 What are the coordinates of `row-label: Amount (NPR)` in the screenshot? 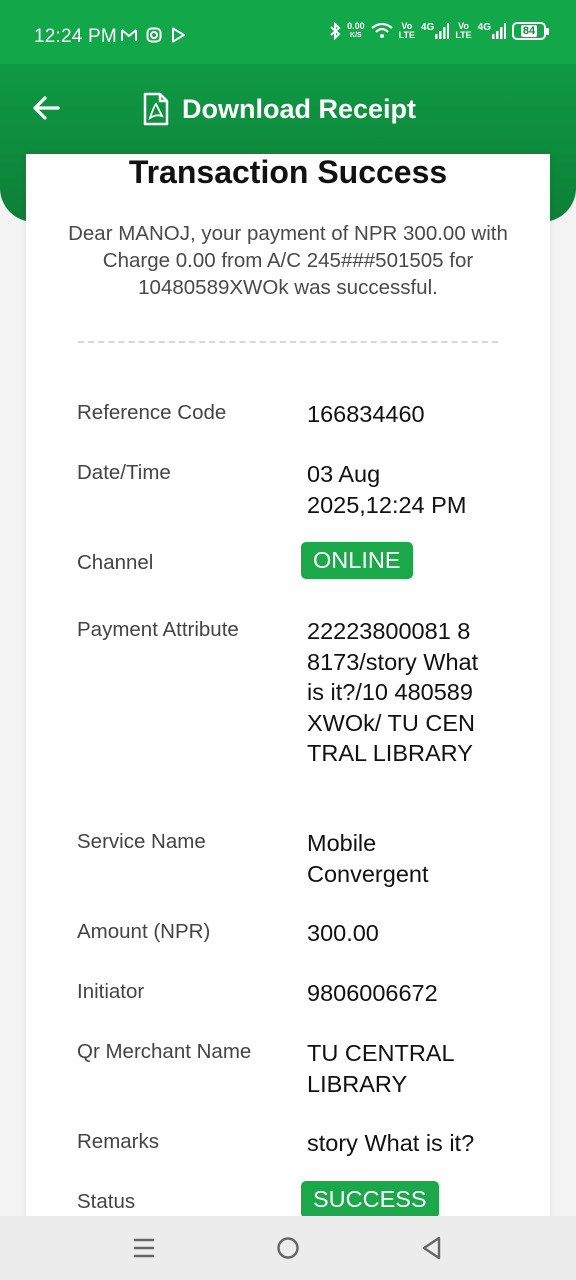 It's located at (144, 931).